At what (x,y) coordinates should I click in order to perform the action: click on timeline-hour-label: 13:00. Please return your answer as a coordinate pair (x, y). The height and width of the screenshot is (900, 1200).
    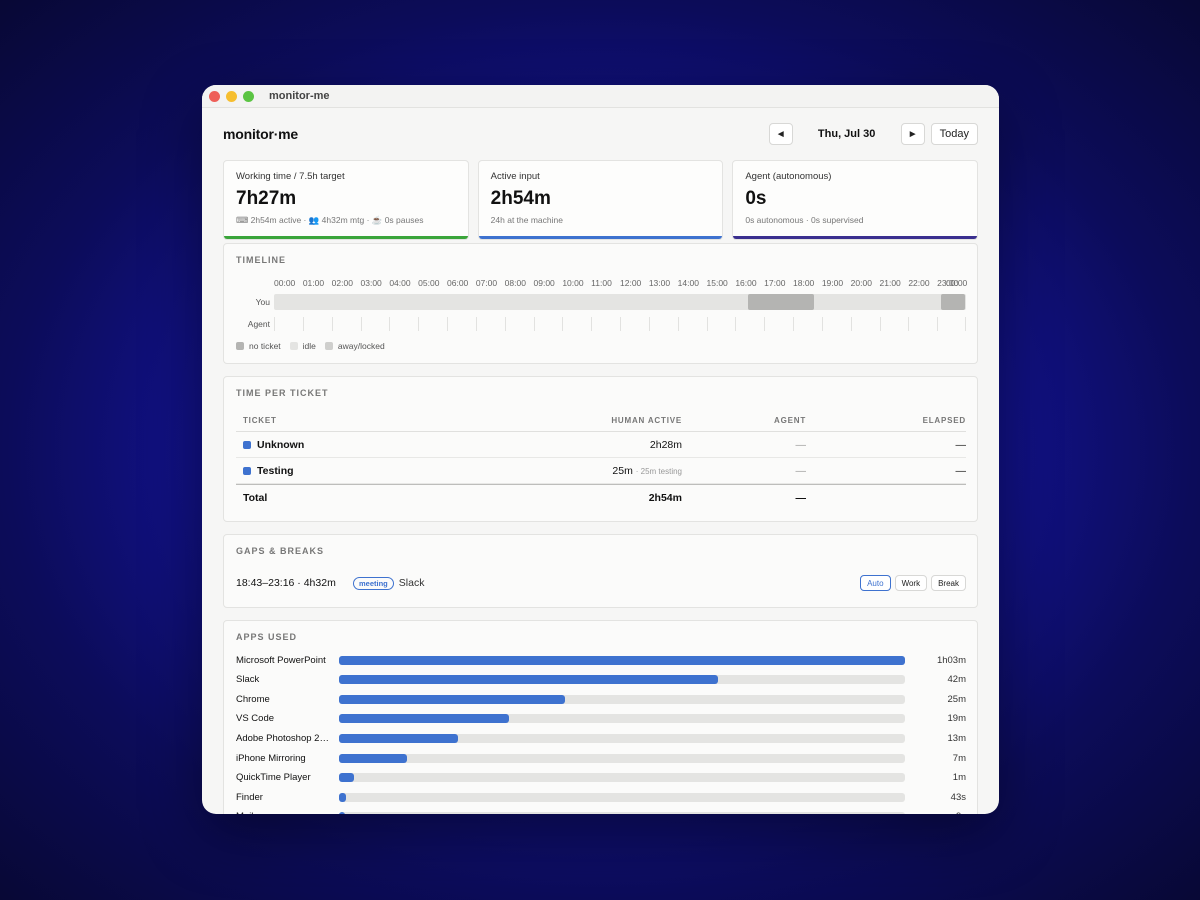
    Looking at the image, I should click on (659, 283).